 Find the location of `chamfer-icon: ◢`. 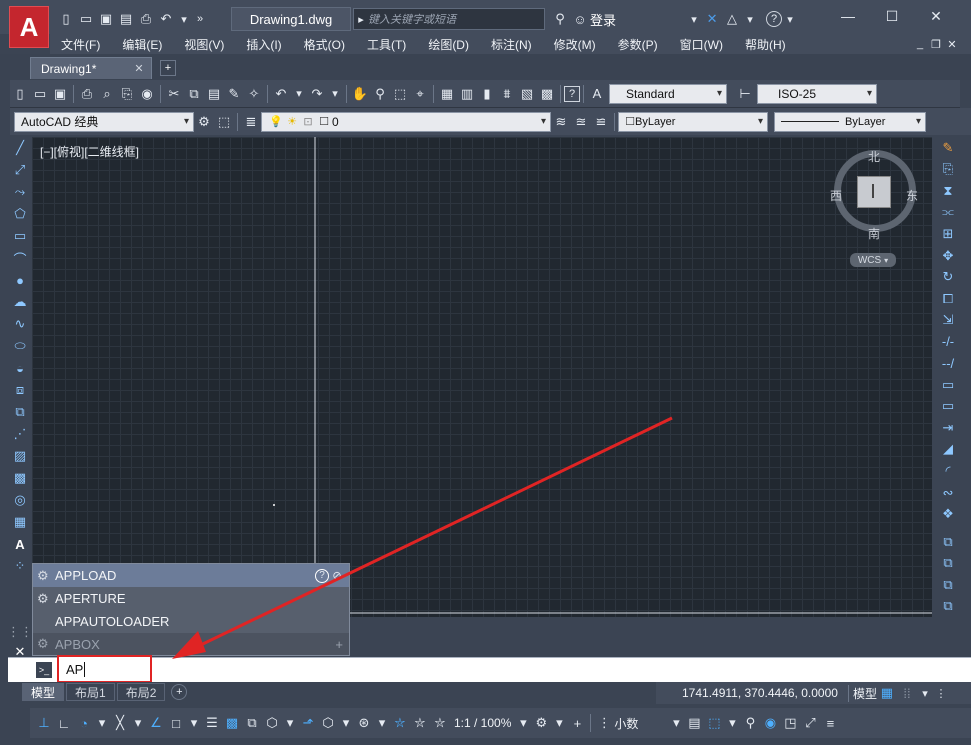

chamfer-icon: ◢ is located at coordinates (948, 450).